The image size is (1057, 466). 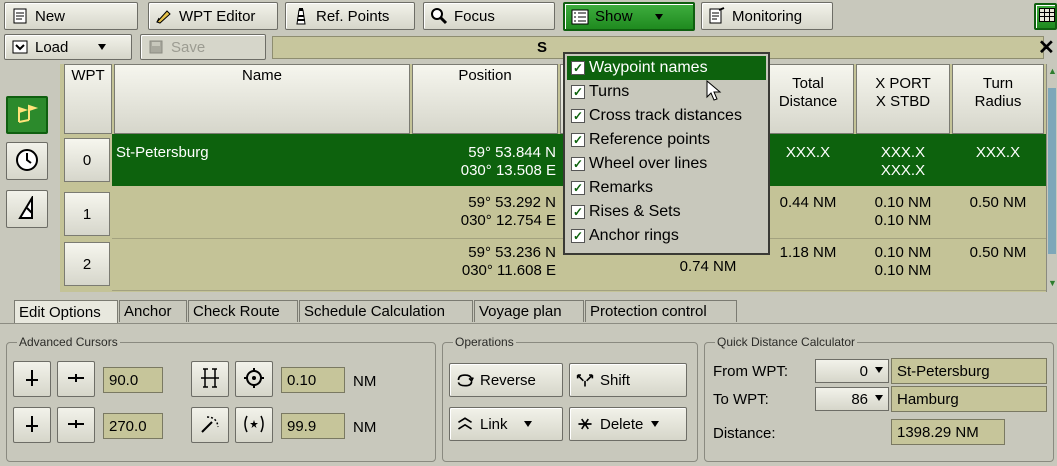 I want to click on ref-points-button: Ref. Points, so click(x=350, y=16).